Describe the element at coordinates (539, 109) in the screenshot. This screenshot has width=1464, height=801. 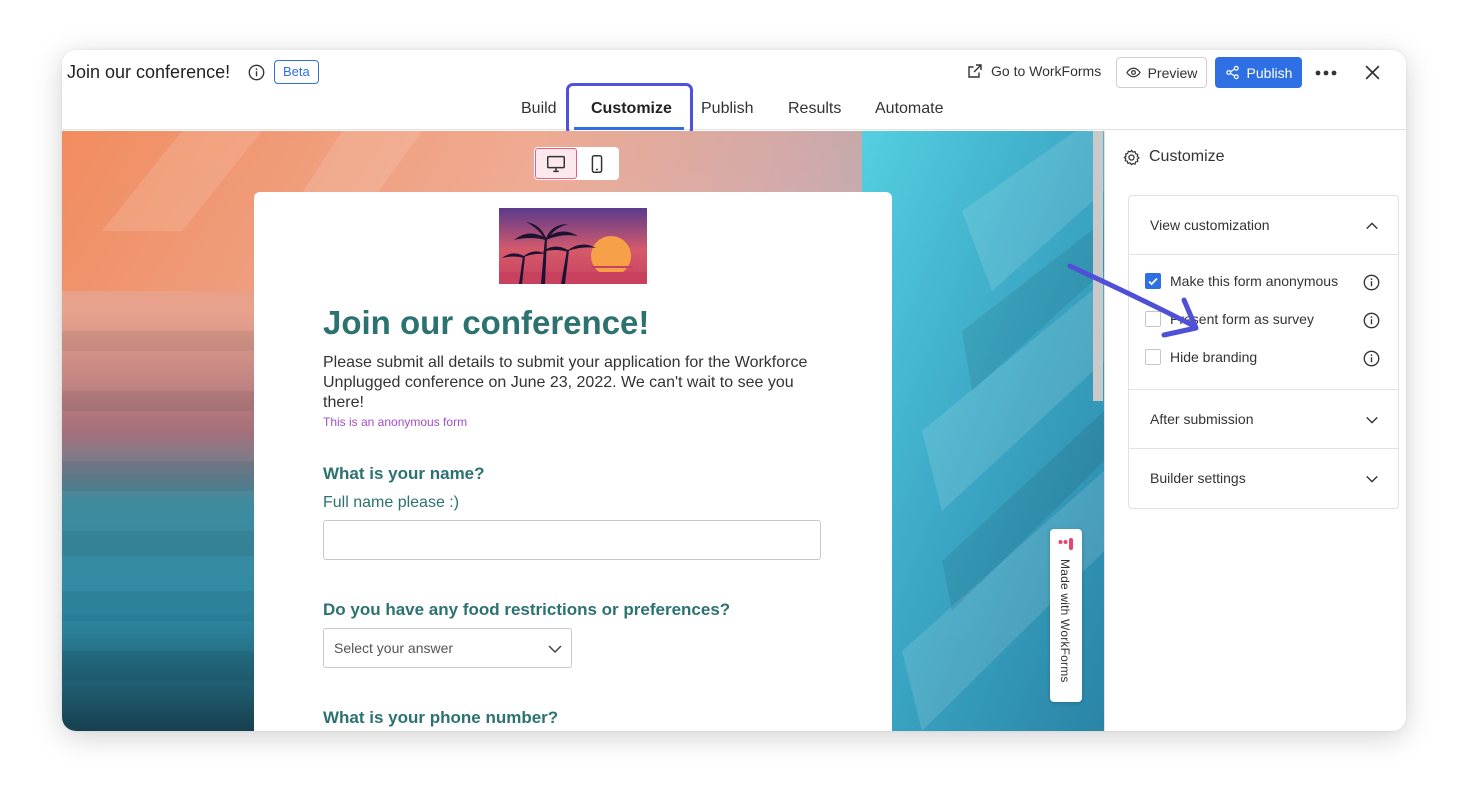
I see `tab-build: Build` at that location.